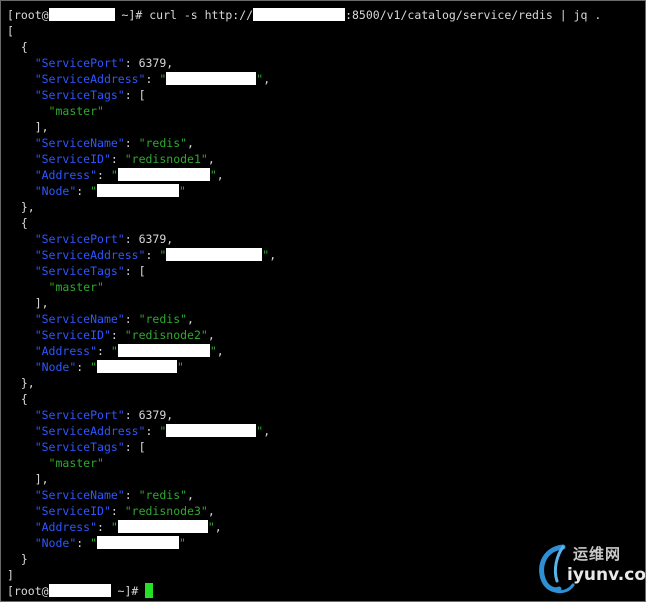 The image size is (646, 602). I want to click on site-watermark: 运维网 iyunv.com, so click(589, 569).